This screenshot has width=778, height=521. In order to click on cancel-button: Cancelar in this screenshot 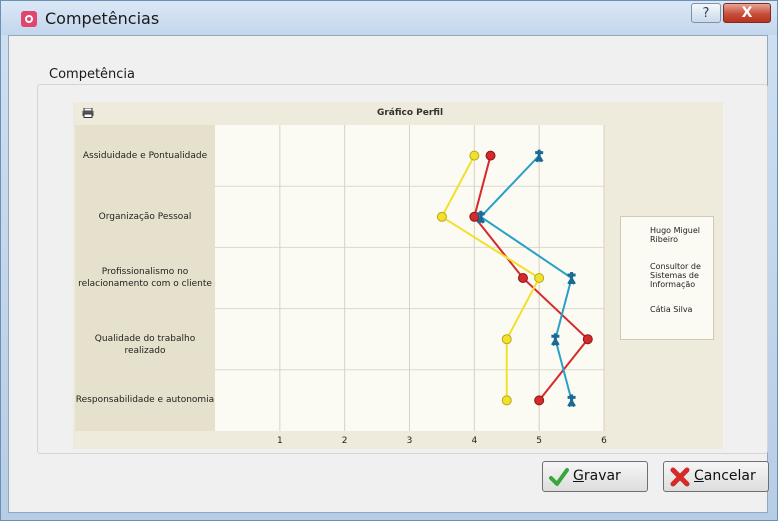, I will do `click(716, 476)`.